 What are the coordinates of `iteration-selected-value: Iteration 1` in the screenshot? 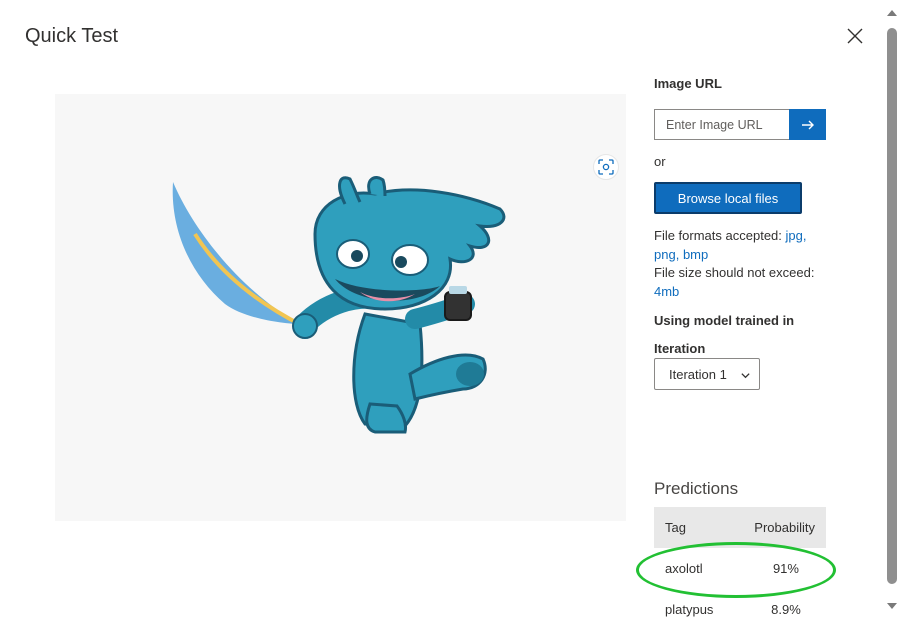 It's located at (698, 374).